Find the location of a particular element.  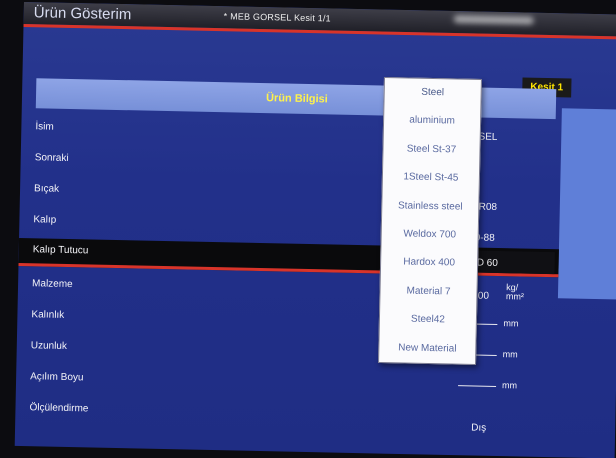

material-option: Steel St-37 is located at coordinates (431, 150).